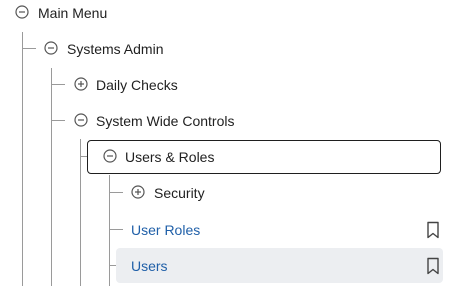  Describe the element at coordinates (149, 266) in the screenshot. I see `tree-link-users: Users` at that location.